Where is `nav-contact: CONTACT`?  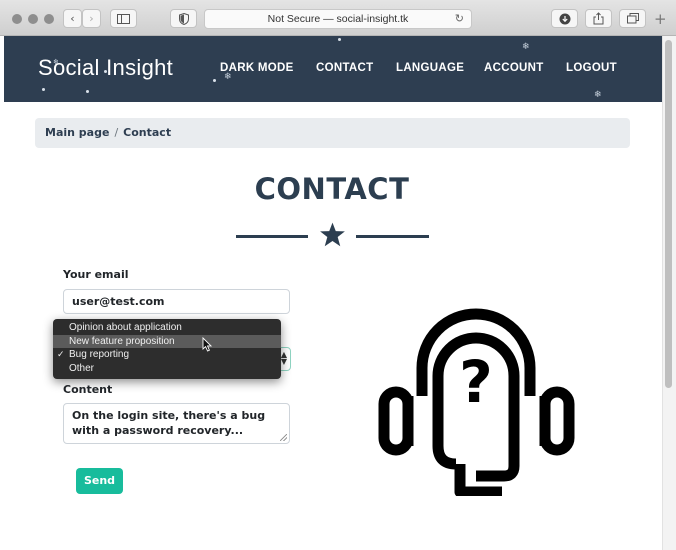 nav-contact: CONTACT is located at coordinates (344, 68).